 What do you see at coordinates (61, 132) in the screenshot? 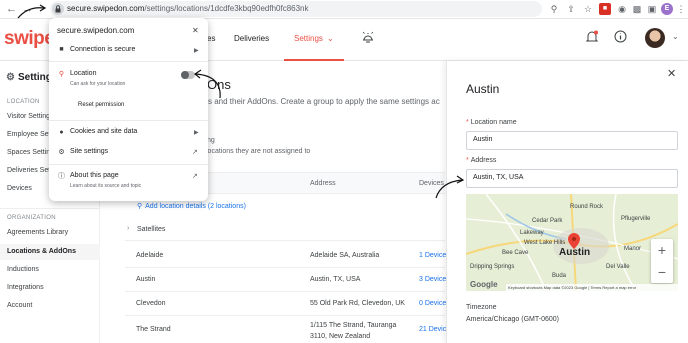
I see `cookie-icon: ●` at bounding box center [61, 132].